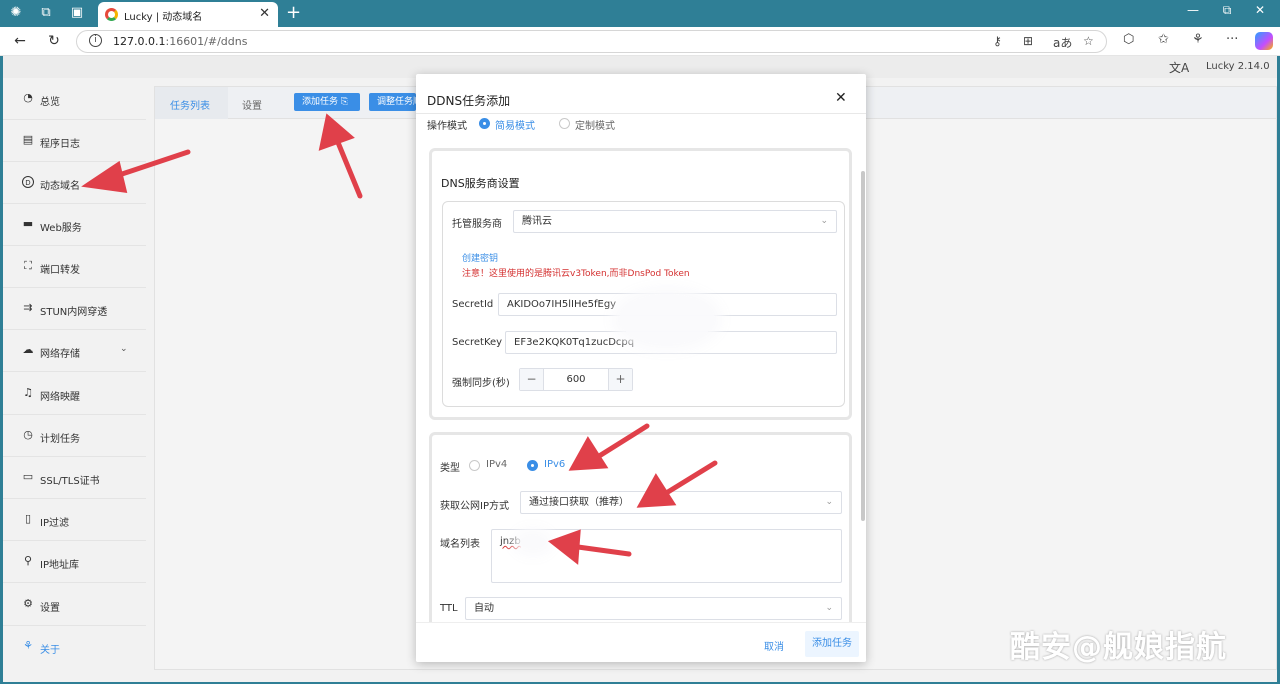 The height and width of the screenshot is (684, 1280). I want to click on add-task-button: 添加任务 ⎘, so click(327, 102).